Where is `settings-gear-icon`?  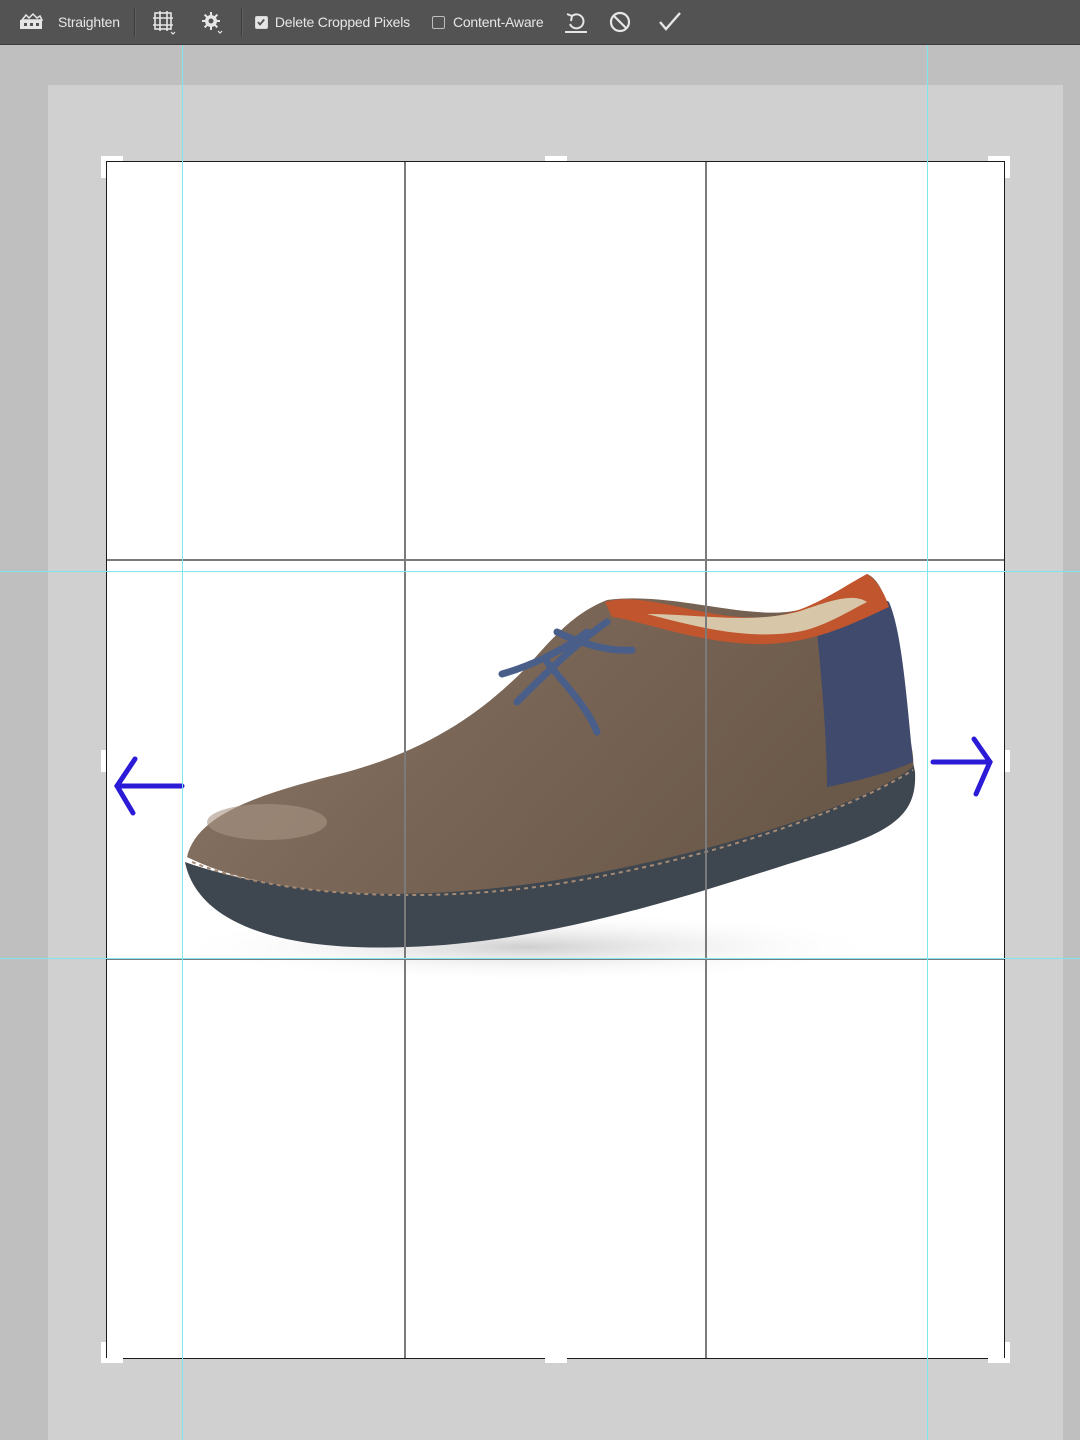 settings-gear-icon is located at coordinates (212, 22).